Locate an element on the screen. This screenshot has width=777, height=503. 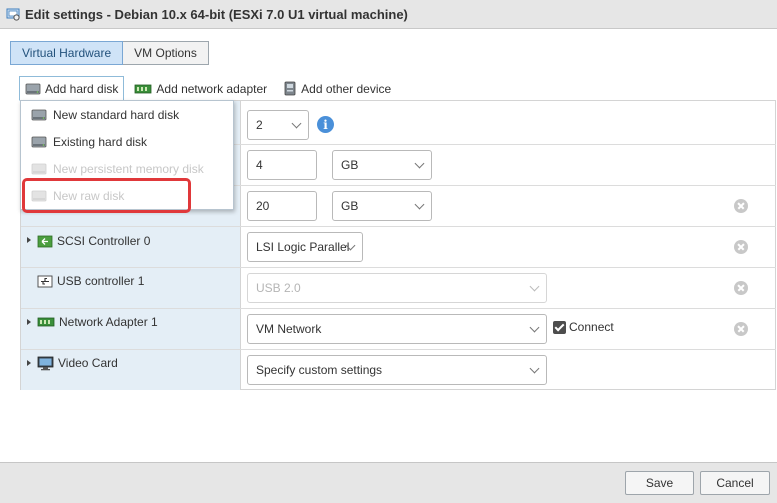
highlight-box is located at coordinates (106, 195).